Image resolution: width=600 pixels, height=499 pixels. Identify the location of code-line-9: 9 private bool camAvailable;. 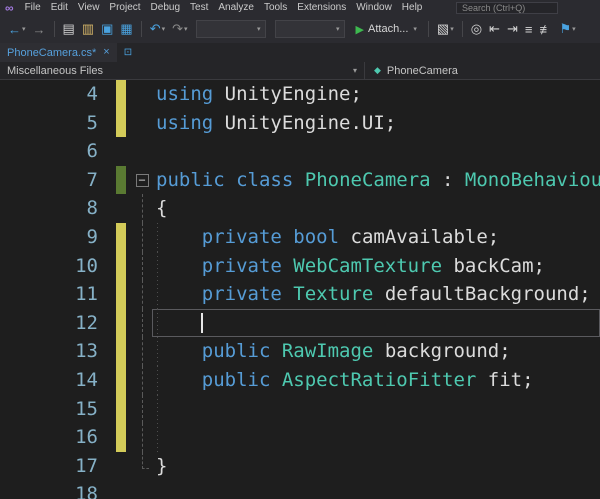
(300, 237).